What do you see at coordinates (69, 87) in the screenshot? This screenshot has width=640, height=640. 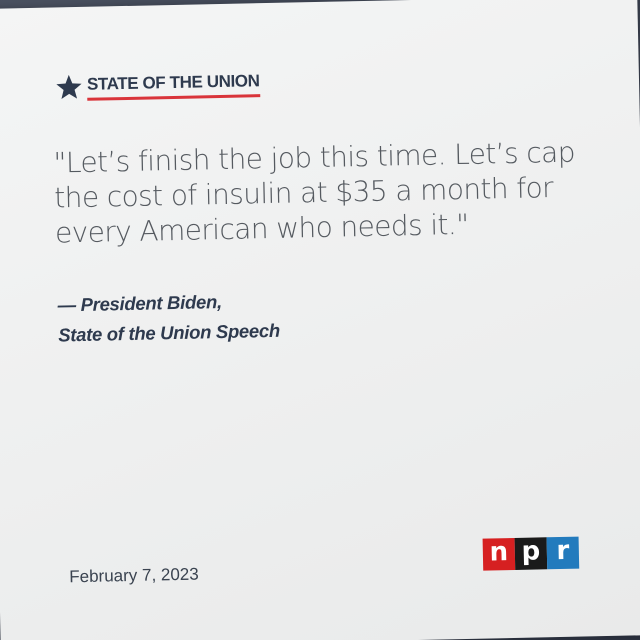 I see `star-icon` at bounding box center [69, 87].